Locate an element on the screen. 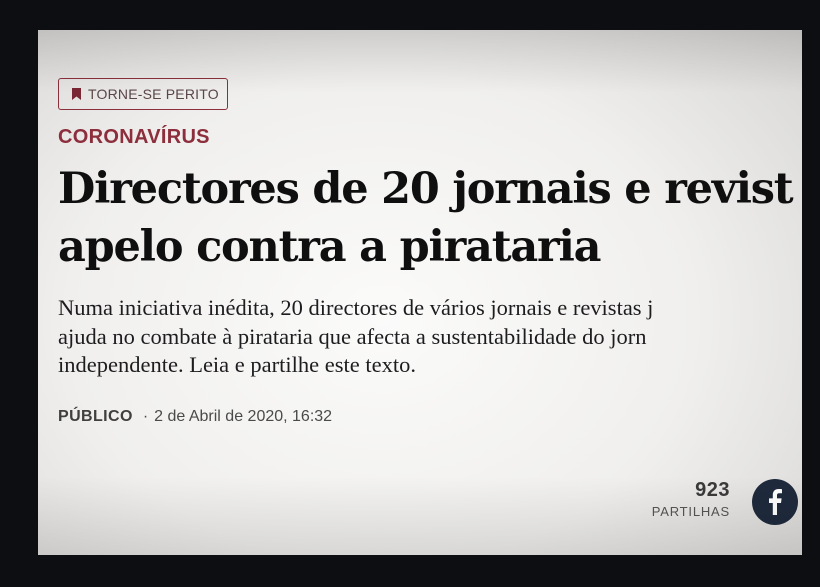 The width and height of the screenshot is (820, 587). category-label: CORONAVÍRUS is located at coordinates (134, 137).